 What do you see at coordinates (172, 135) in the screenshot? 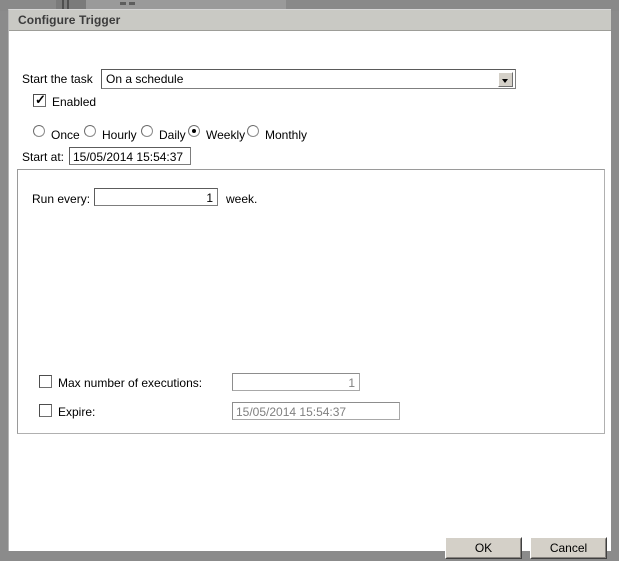
I see `radio-daily-label: Daily` at bounding box center [172, 135].